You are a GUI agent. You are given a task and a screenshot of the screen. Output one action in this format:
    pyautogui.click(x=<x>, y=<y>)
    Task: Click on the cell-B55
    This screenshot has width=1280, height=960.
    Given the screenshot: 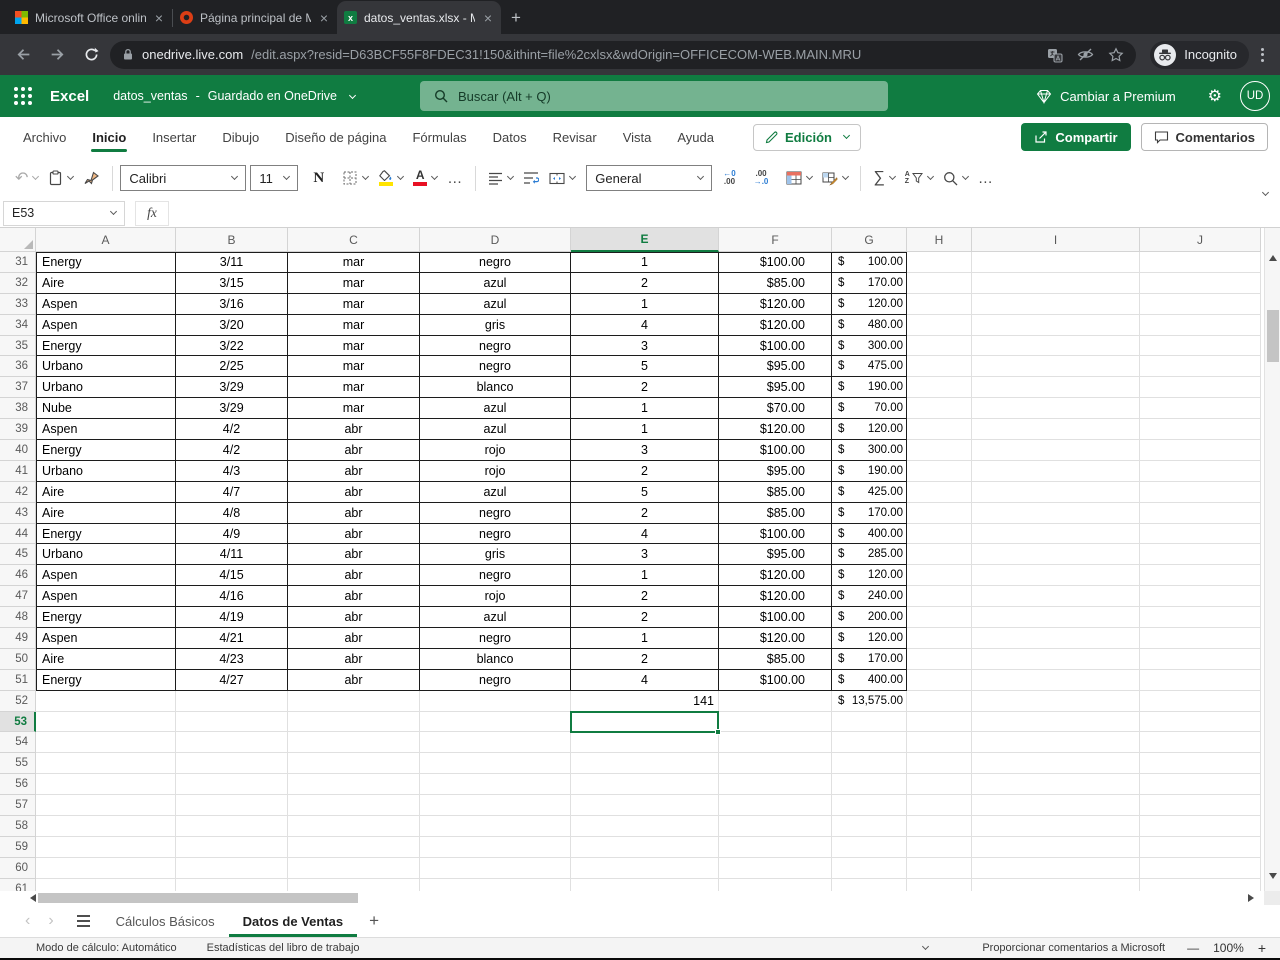 What is the action you would take?
    pyautogui.click(x=232, y=764)
    